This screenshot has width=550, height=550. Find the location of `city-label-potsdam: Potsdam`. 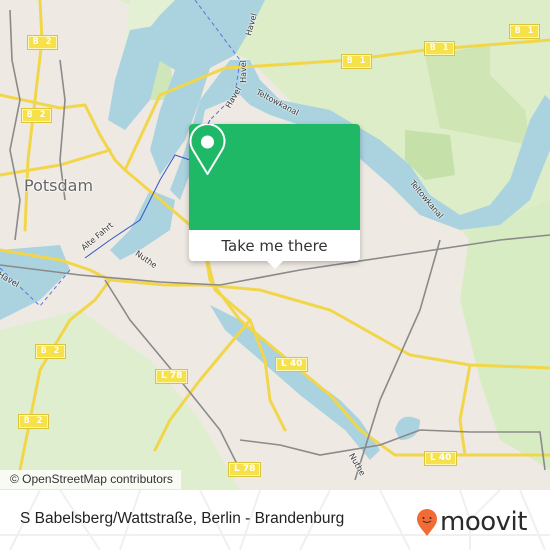

city-label-potsdam: Potsdam is located at coordinates (59, 185).